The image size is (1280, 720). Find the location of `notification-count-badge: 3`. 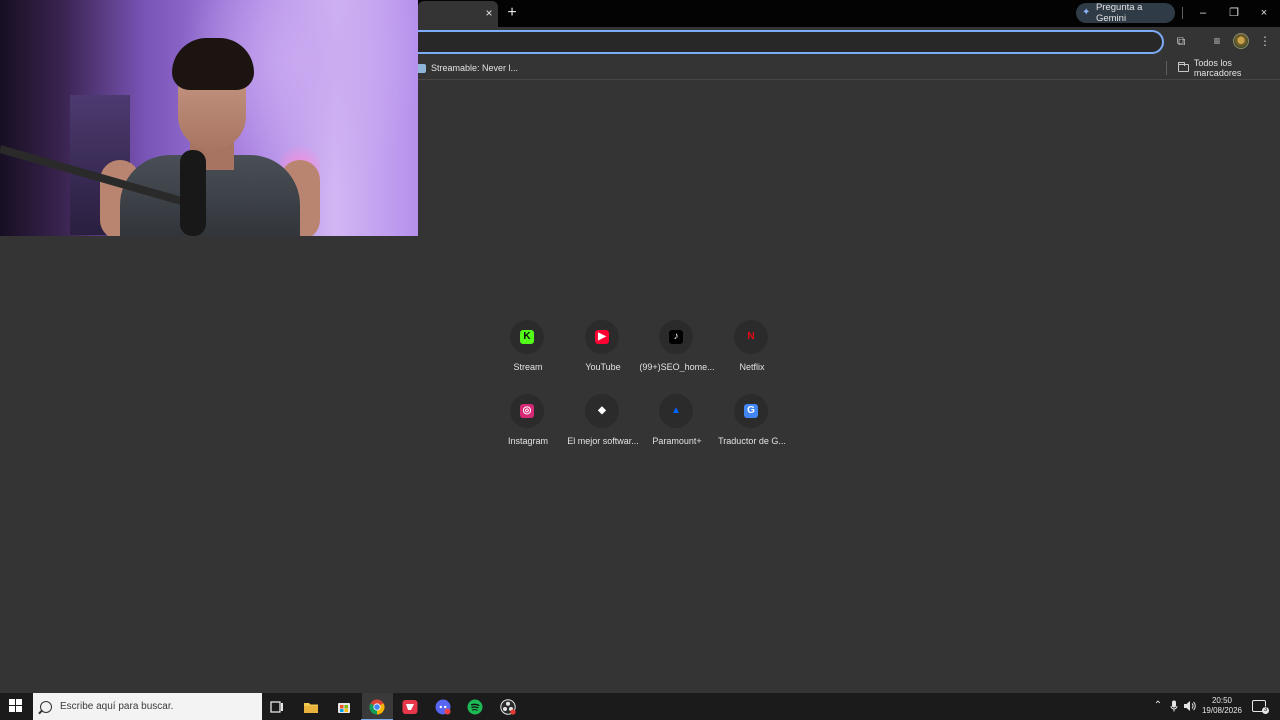

notification-count-badge: 3 is located at coordinates (1265, 710).